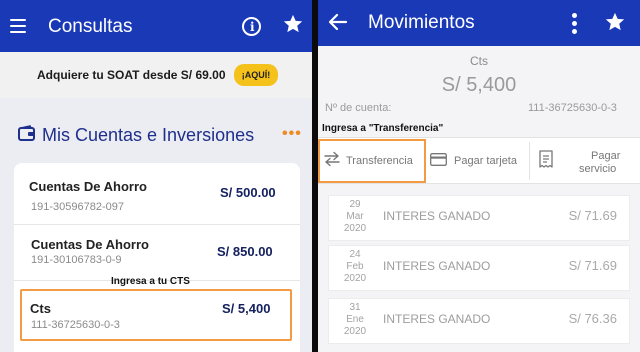 The height and width of the screenshot is (352, 640). Describe the element at coordinates (131, 75) in the screenshot. I see `soat-promo-text: Adquiere tu SOAT desde S/ 69.00` at that location.